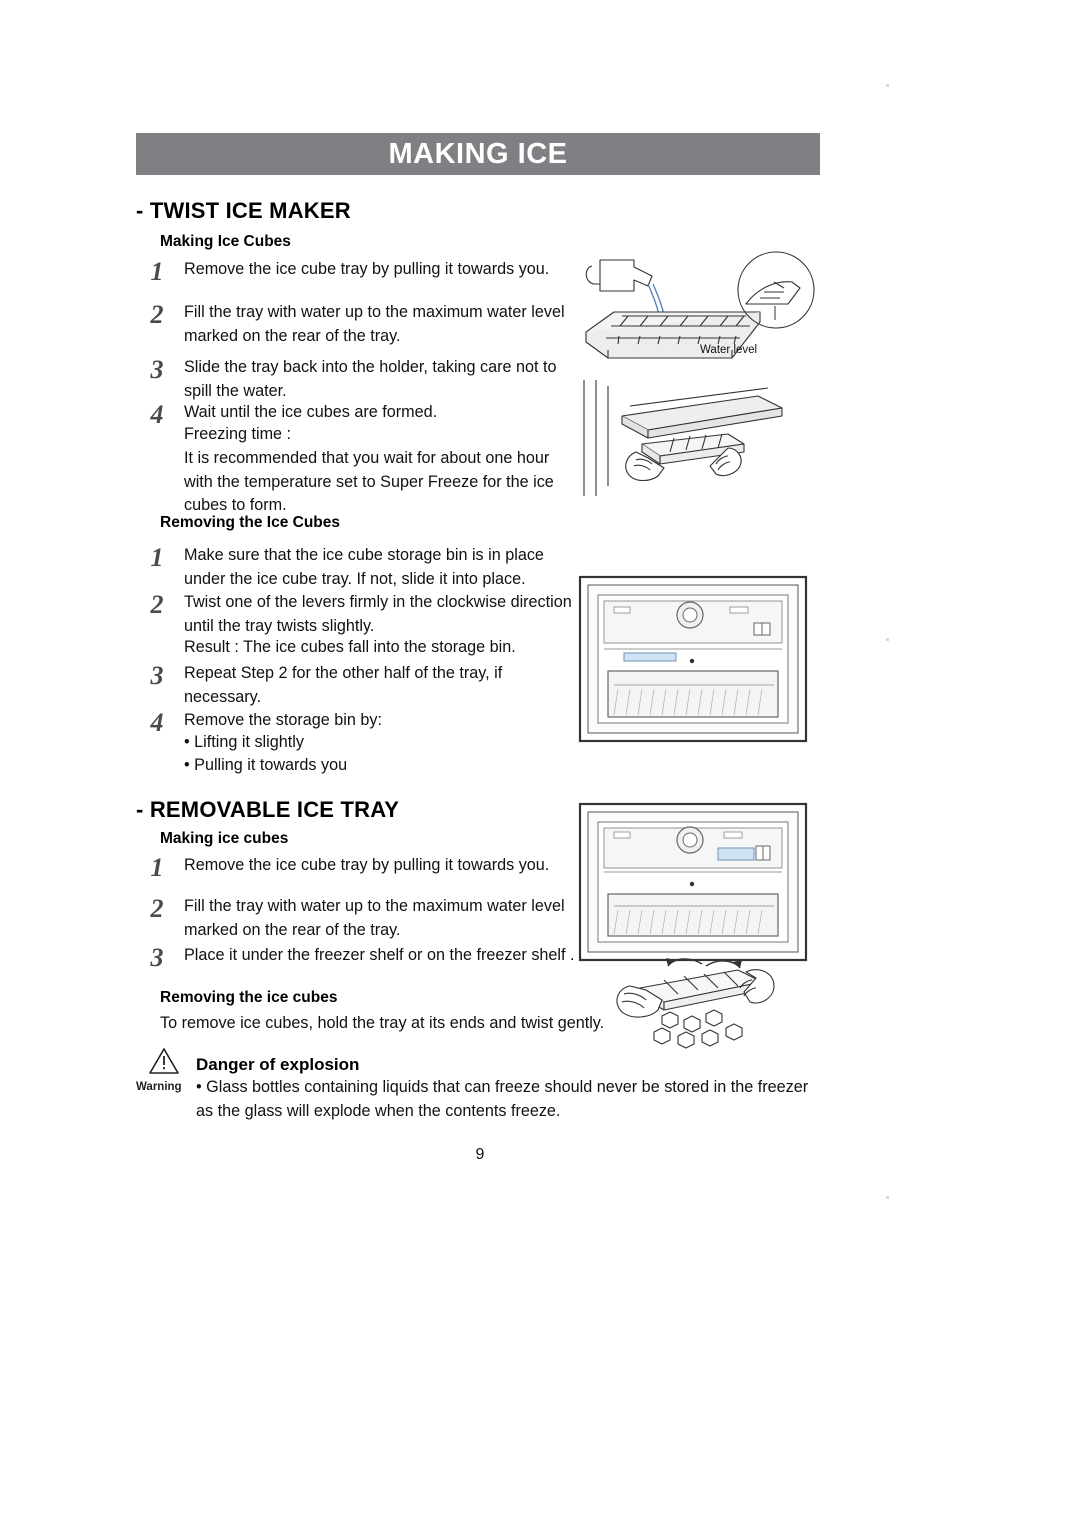 Image resolution: width=1080 pixels, height=1528 pixels. Describe the element at coordinates (706, 1007) in the screenshot. I see `illustration-twisting-tray` at that location.